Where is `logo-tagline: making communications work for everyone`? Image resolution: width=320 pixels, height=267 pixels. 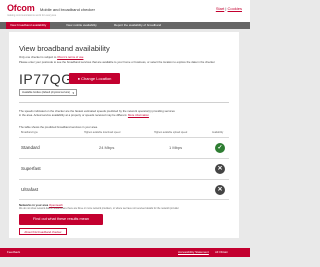 logo-tagline: making communications work for everyone is located at coordinates (32, 15).